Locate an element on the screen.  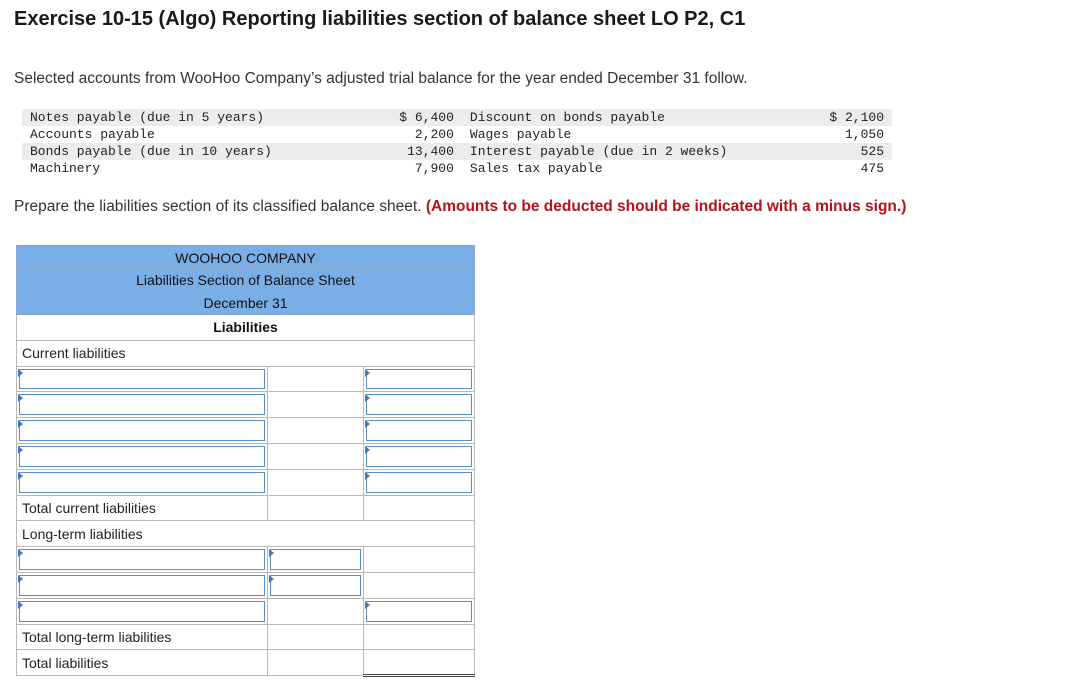
sheet-header-row: December 31 is located at coordinates (245, 303).